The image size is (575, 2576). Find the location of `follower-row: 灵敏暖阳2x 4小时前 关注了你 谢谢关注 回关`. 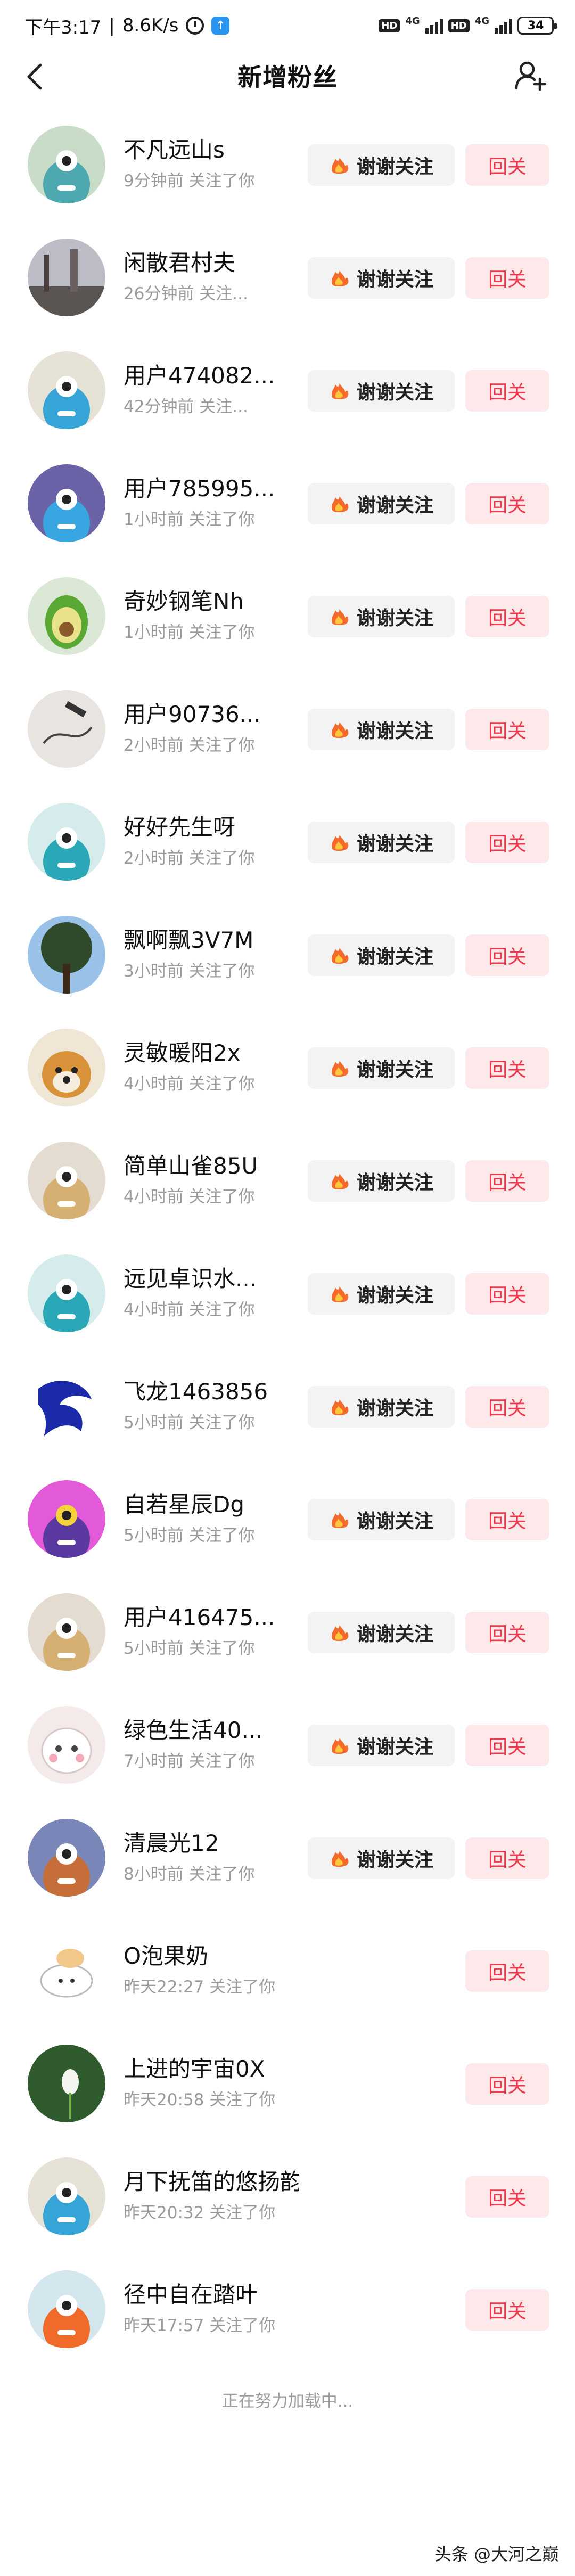

follower-row: 灵敏暖阳2x 4小时前 关注了你 谢谢关注 回关 is located at coordinates (287, 1066).